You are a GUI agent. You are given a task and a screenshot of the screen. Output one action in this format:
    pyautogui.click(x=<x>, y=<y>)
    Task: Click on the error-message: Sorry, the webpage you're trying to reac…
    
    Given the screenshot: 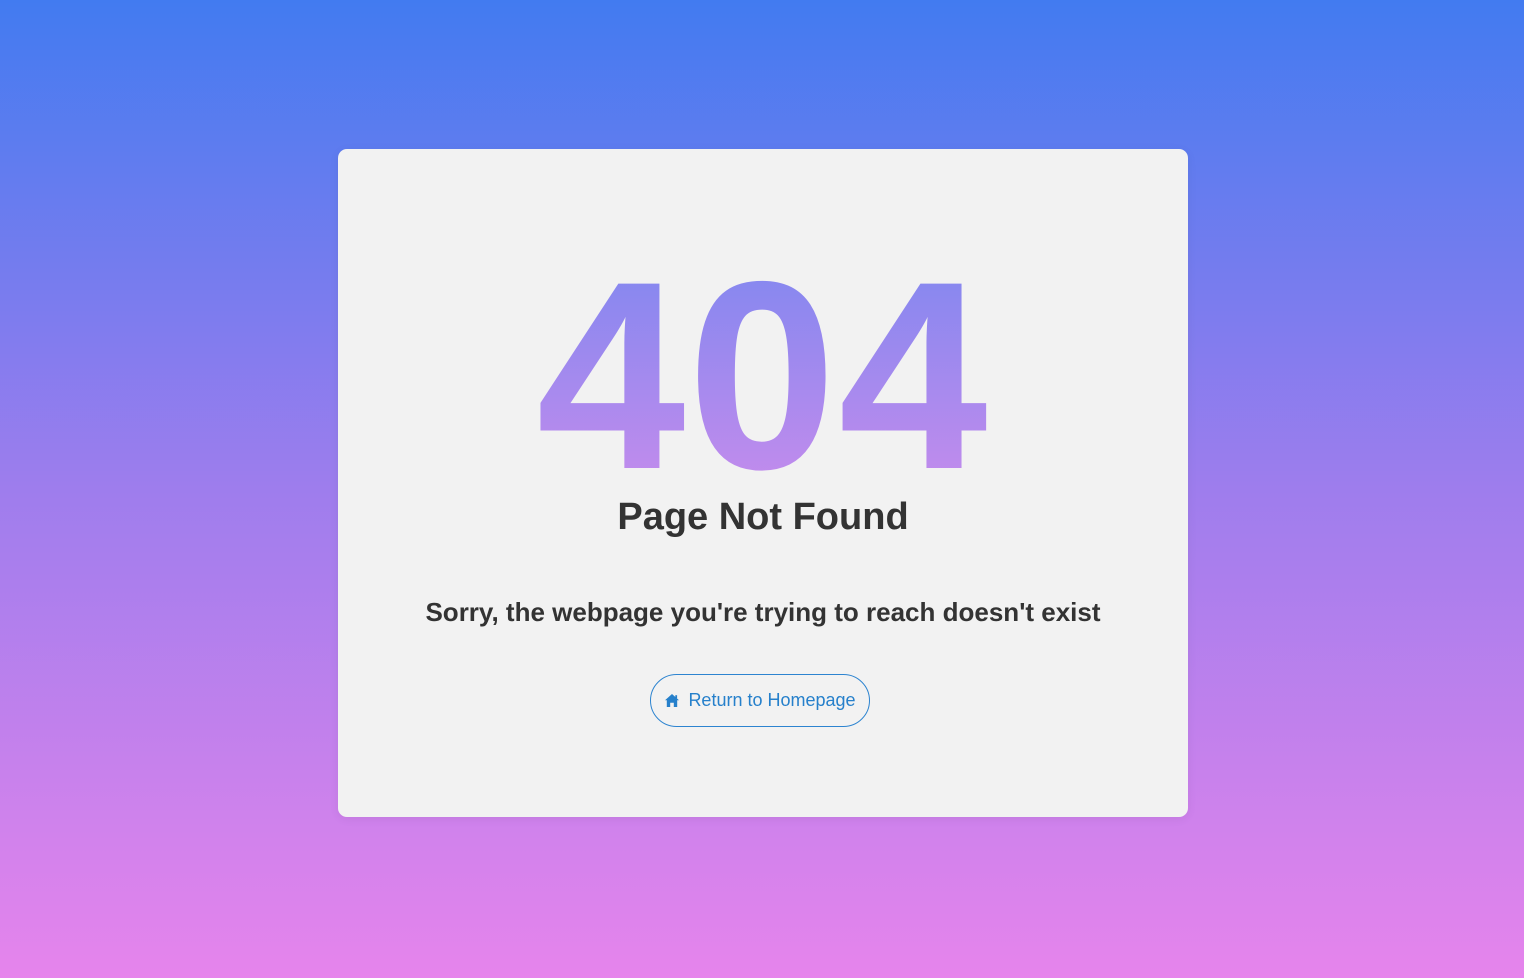 What is the action you would take?
    pyautogui.click(x=763, y=612)
    